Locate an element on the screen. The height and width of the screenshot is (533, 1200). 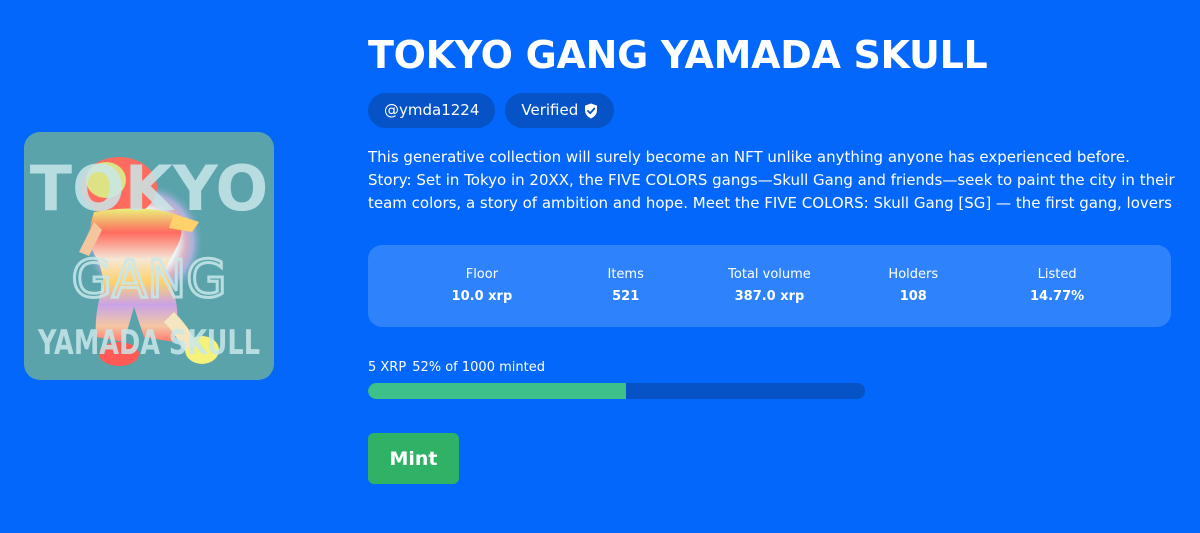
creator-handle-badge: @ymda1224 is located at coordinates (432, 110).